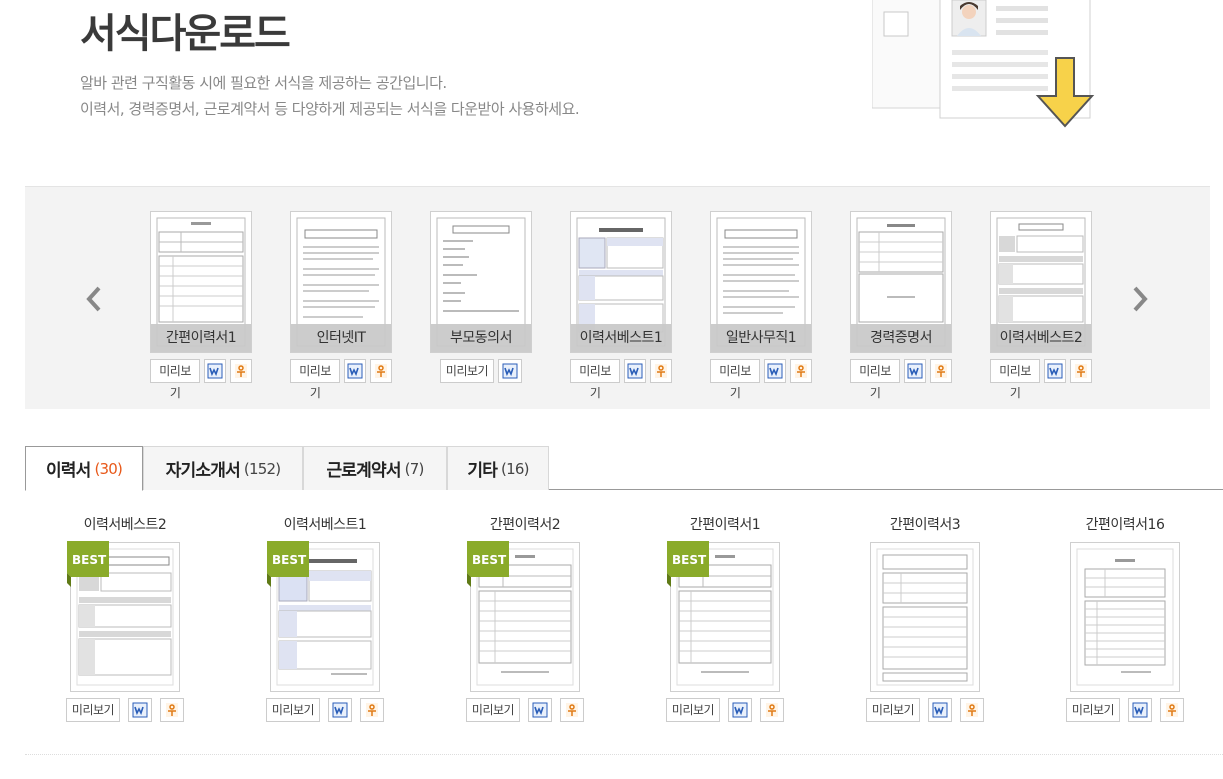 The height and width of the screenshot is (779, 1223). Describe the element at coordinates (201, 282) in the screenshot. I see `form-thumbnail: 간편이력서1` at that location.